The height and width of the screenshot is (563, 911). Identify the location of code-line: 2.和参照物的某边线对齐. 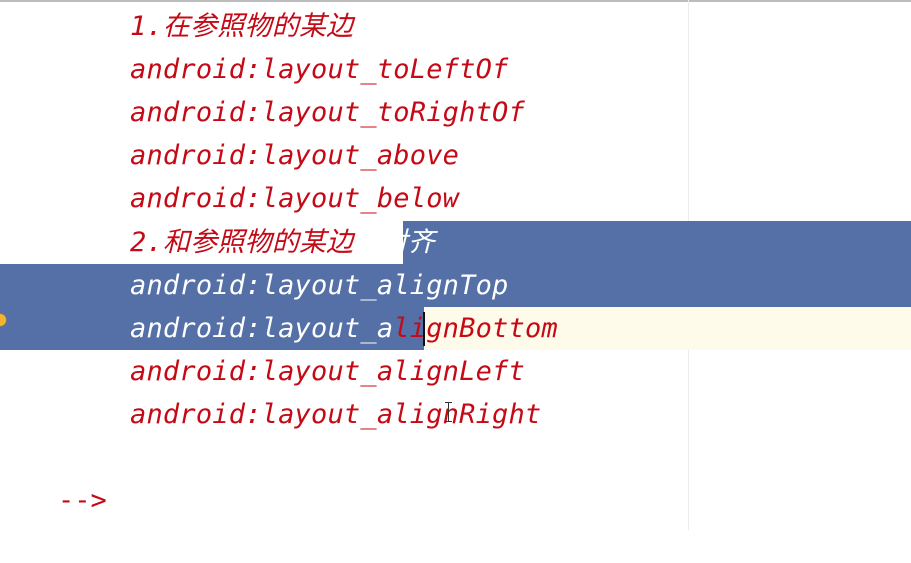
(282, 242).